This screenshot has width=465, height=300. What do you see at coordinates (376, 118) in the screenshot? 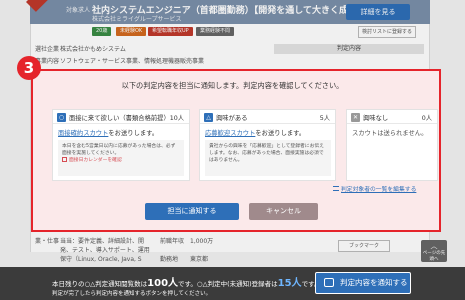
I see `column-name: 興味なし` at bounding box center [376, 118].